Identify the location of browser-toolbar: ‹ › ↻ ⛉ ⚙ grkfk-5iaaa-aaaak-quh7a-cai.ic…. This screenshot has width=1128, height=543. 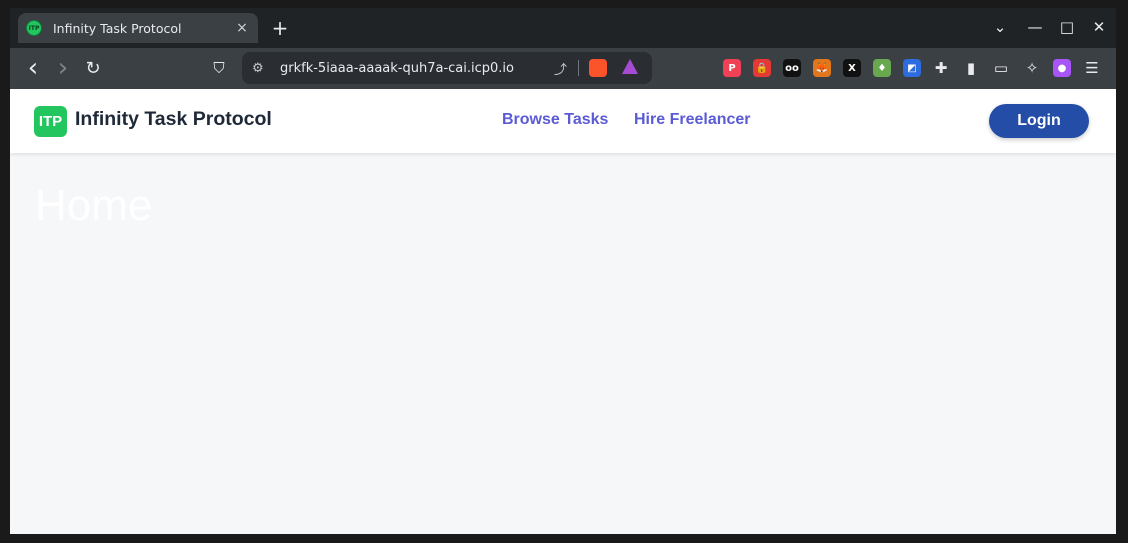
(563, 68).